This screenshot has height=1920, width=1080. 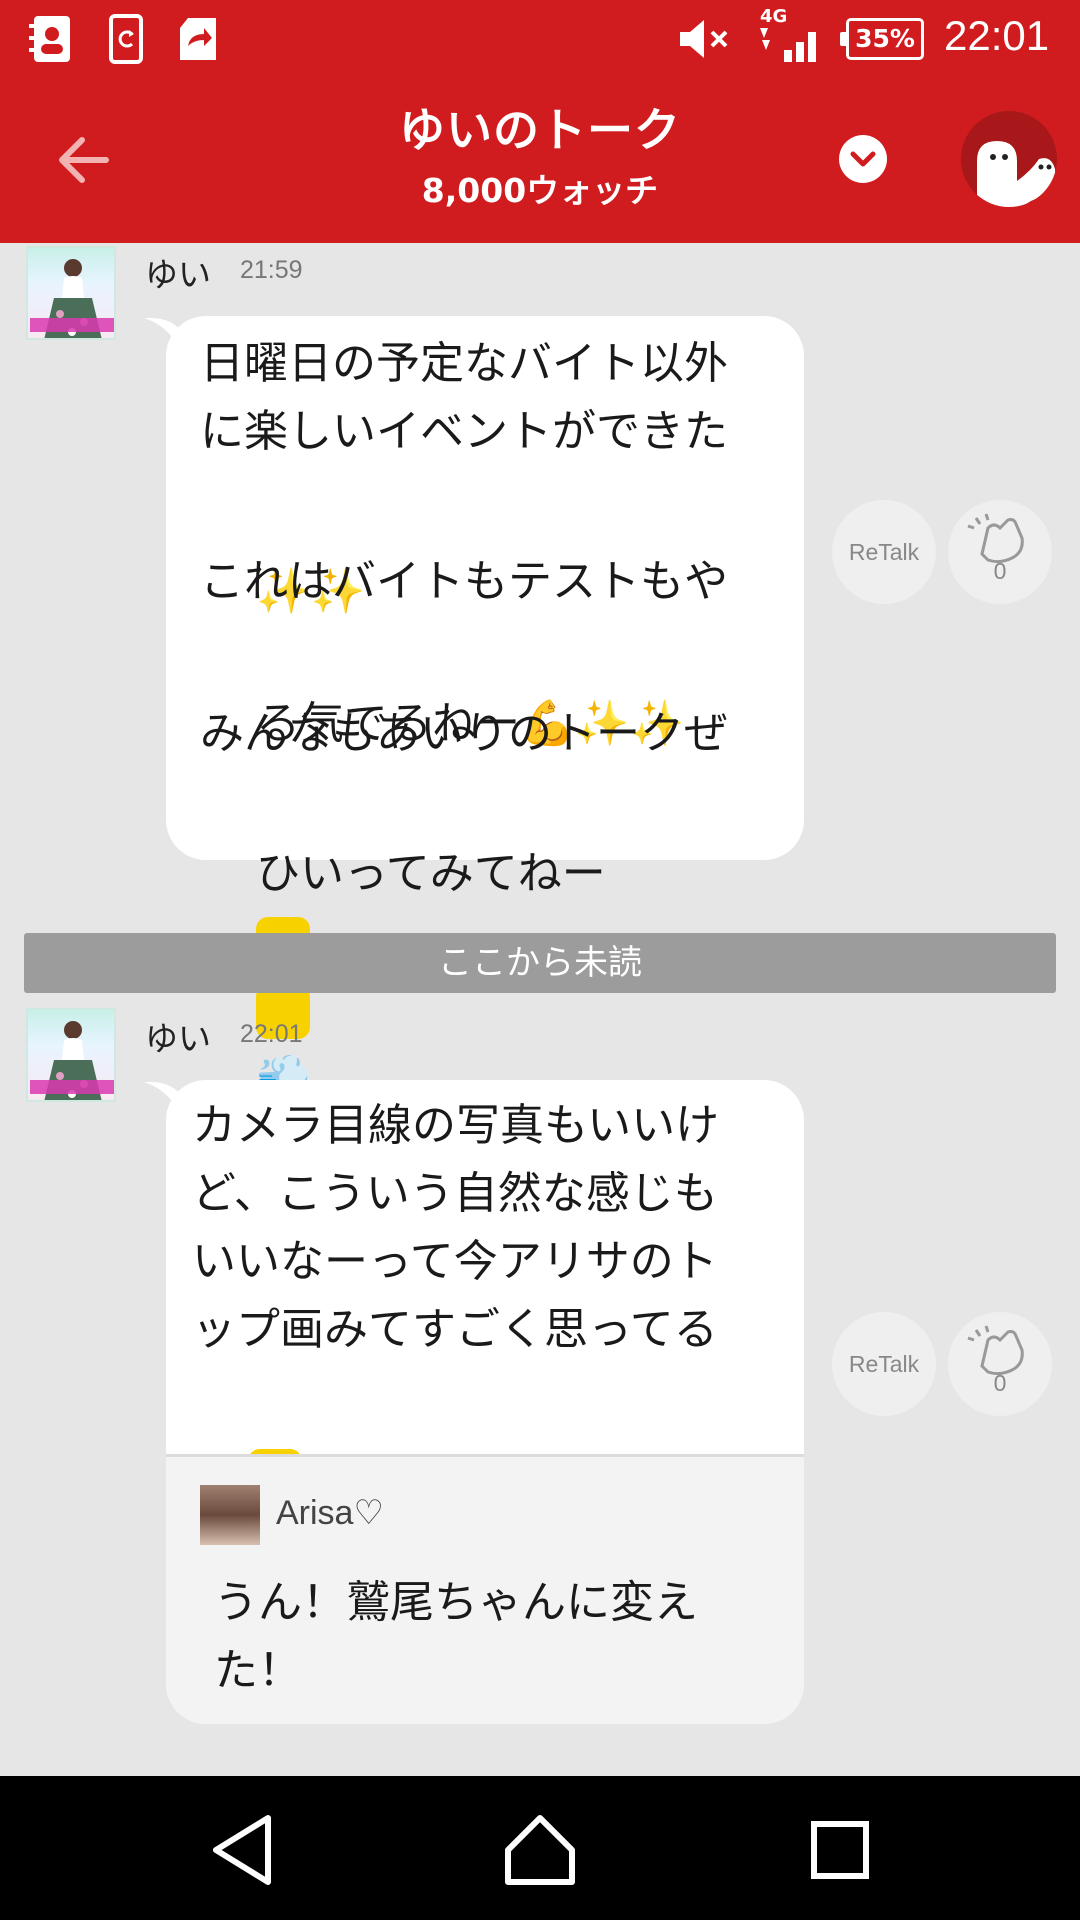 I want to click on network-type: 4G, so click(x=774, y=16).